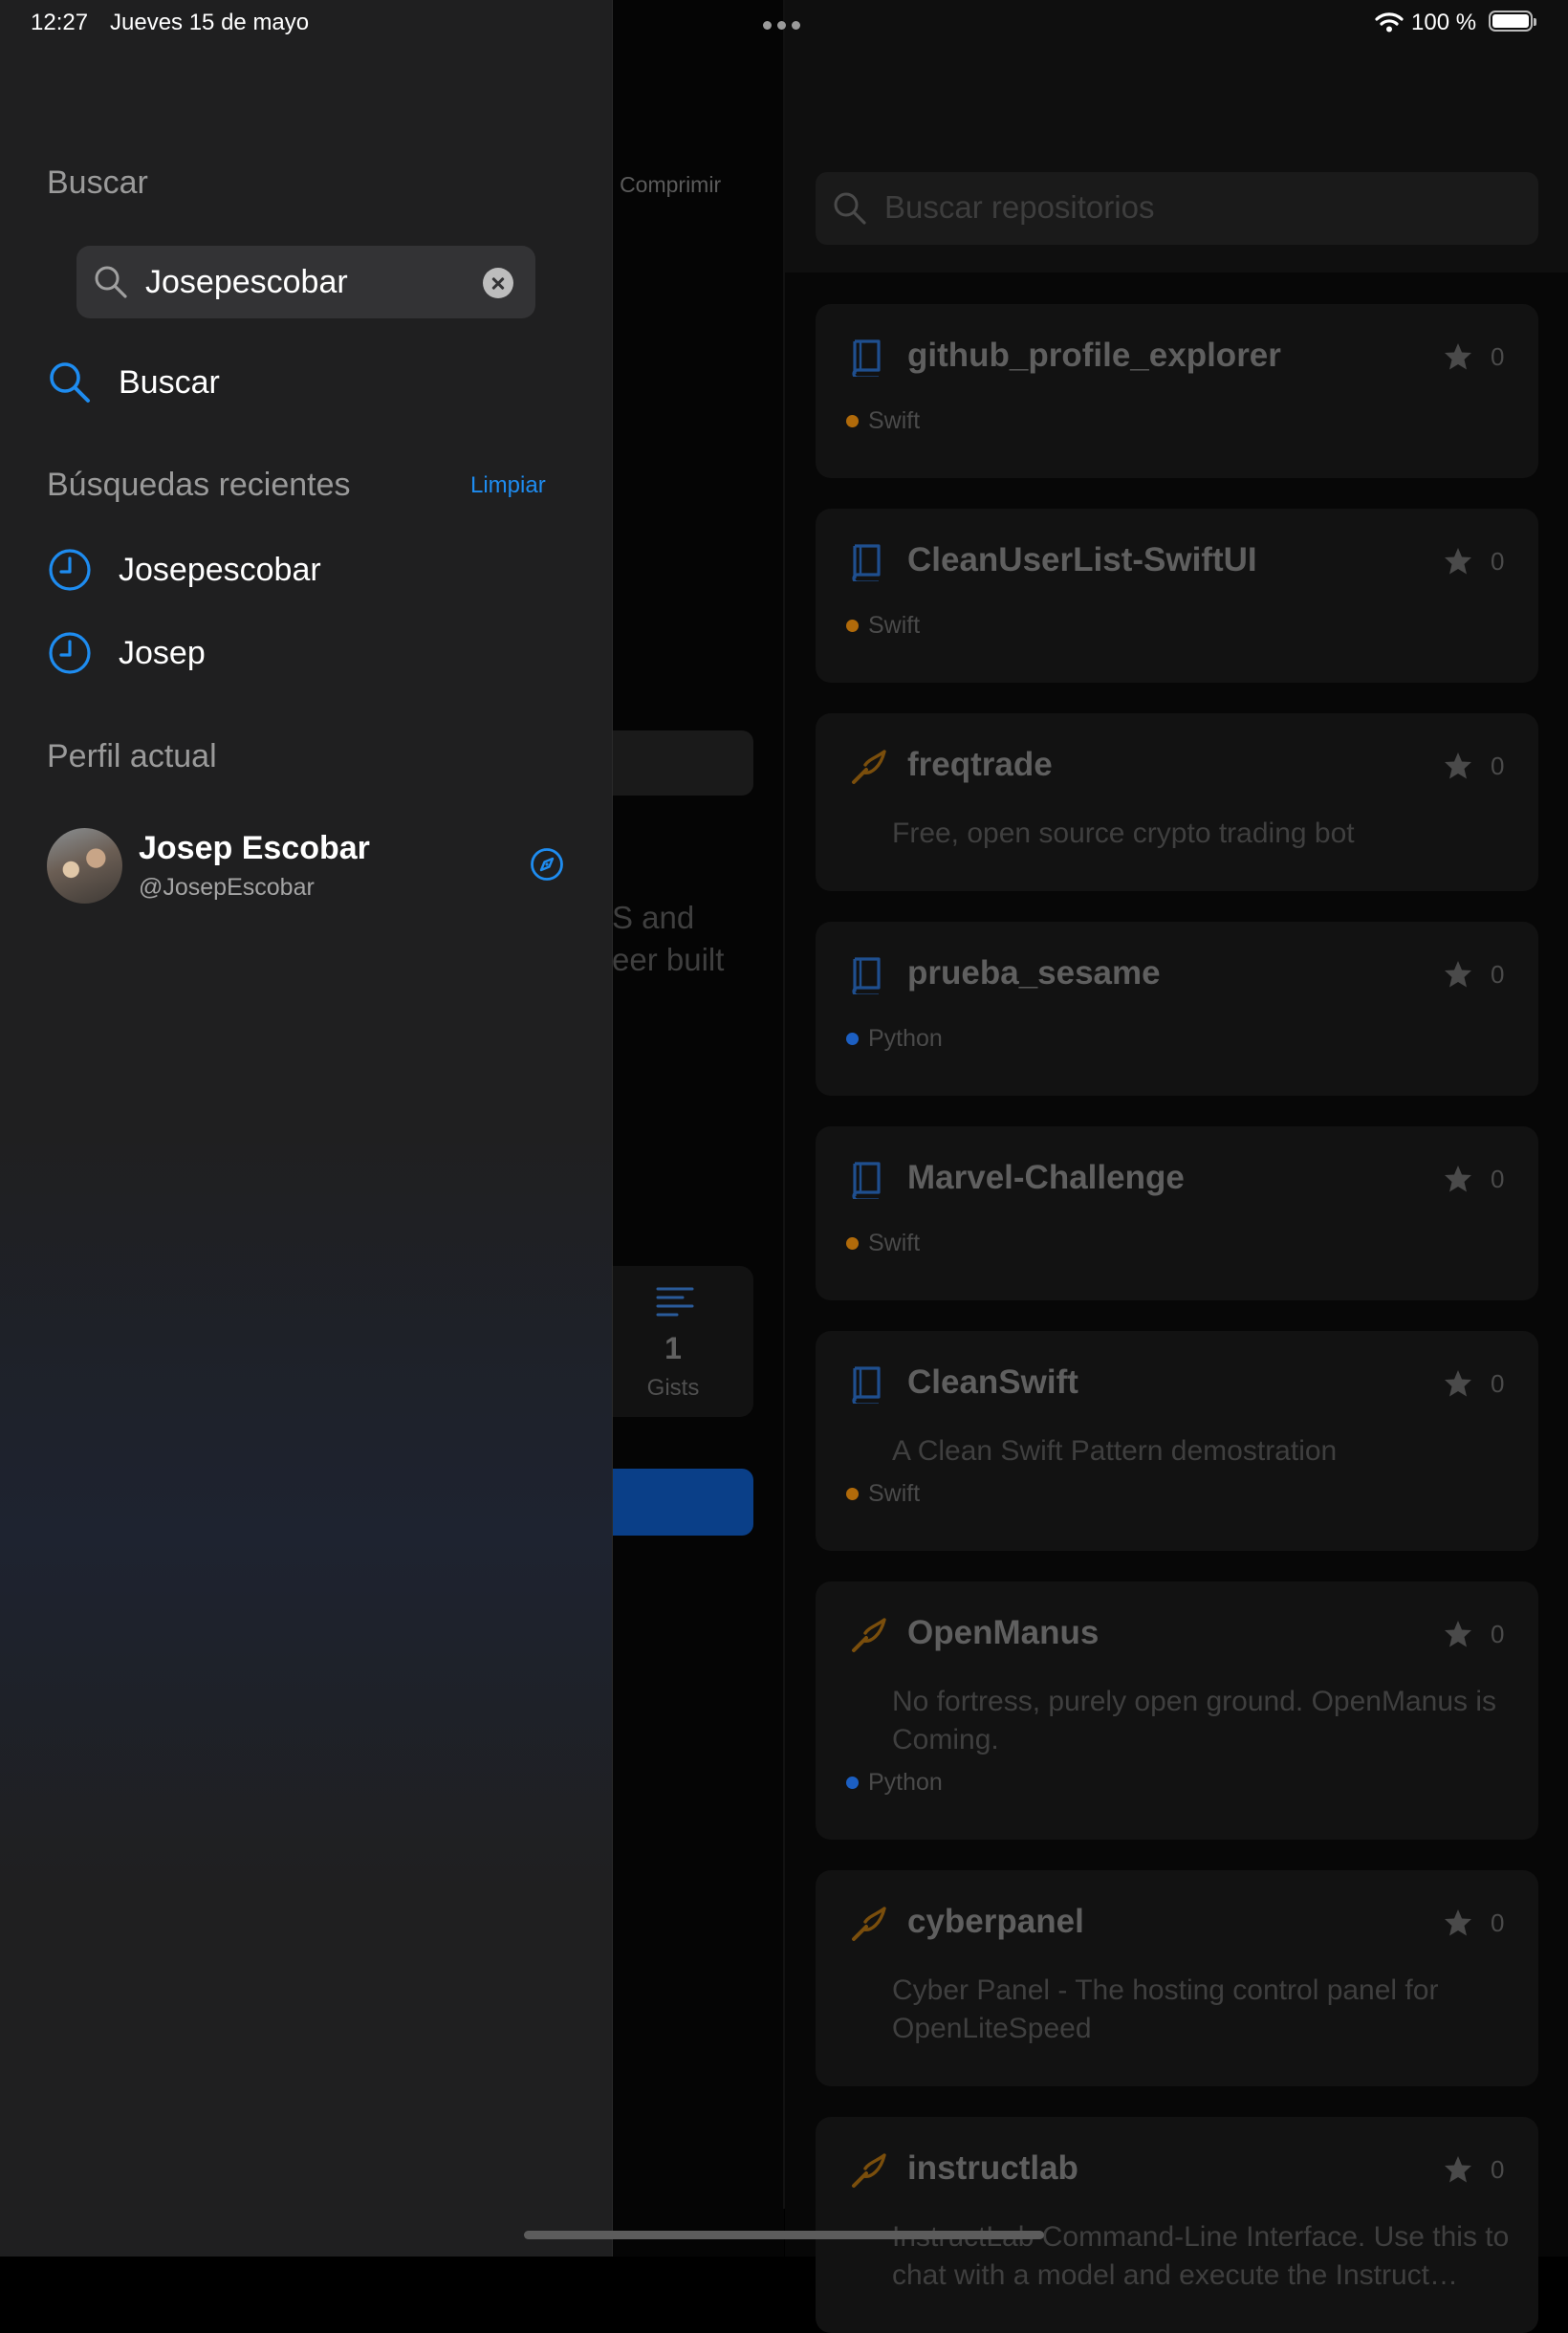 This screenshot has width=1568, height=2333. I want to click on repo-card: prueba_sesame 0 Python, so click(1177, 1009).